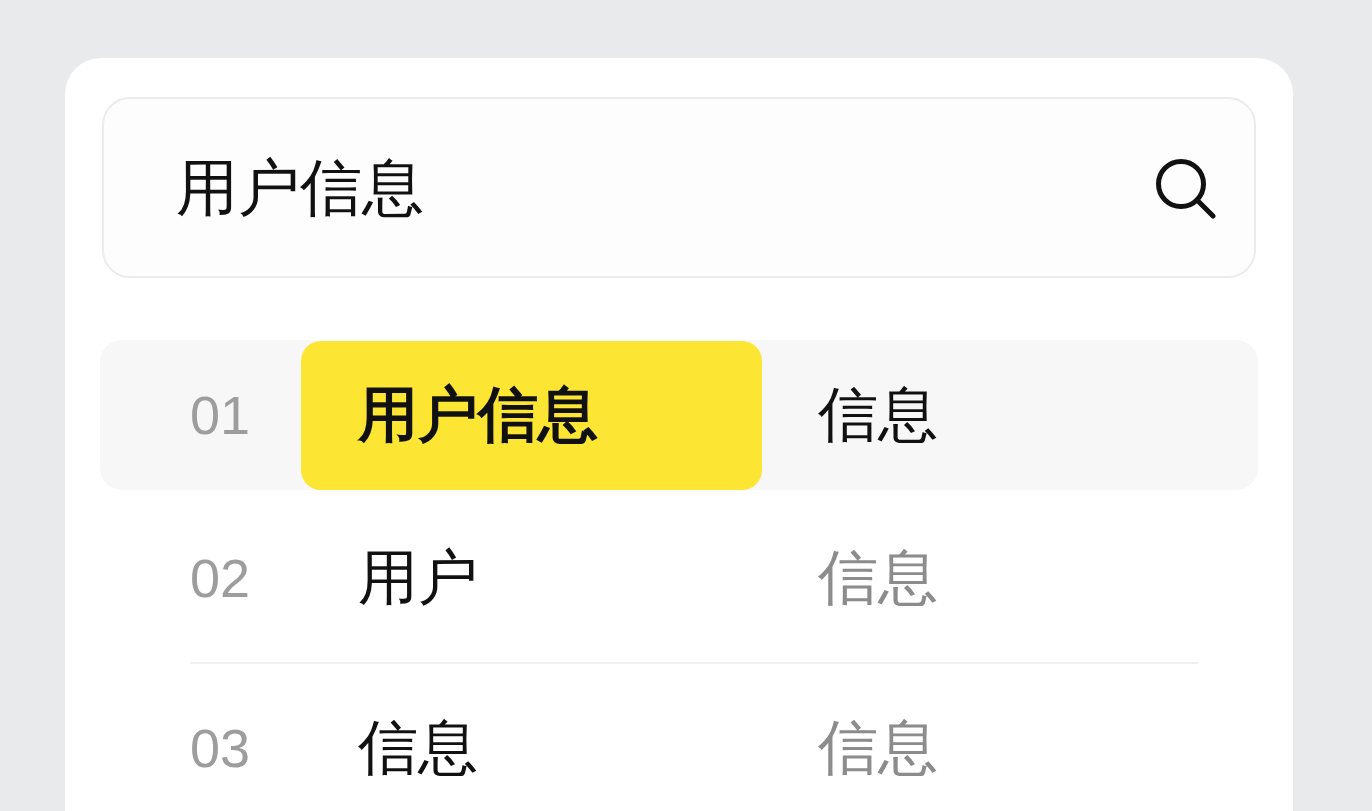 The width and height of the screenshot is (1372, 811). Describe the element at coordinates (221, 748) in the screenshot. I see `result-number: 03` at that location.